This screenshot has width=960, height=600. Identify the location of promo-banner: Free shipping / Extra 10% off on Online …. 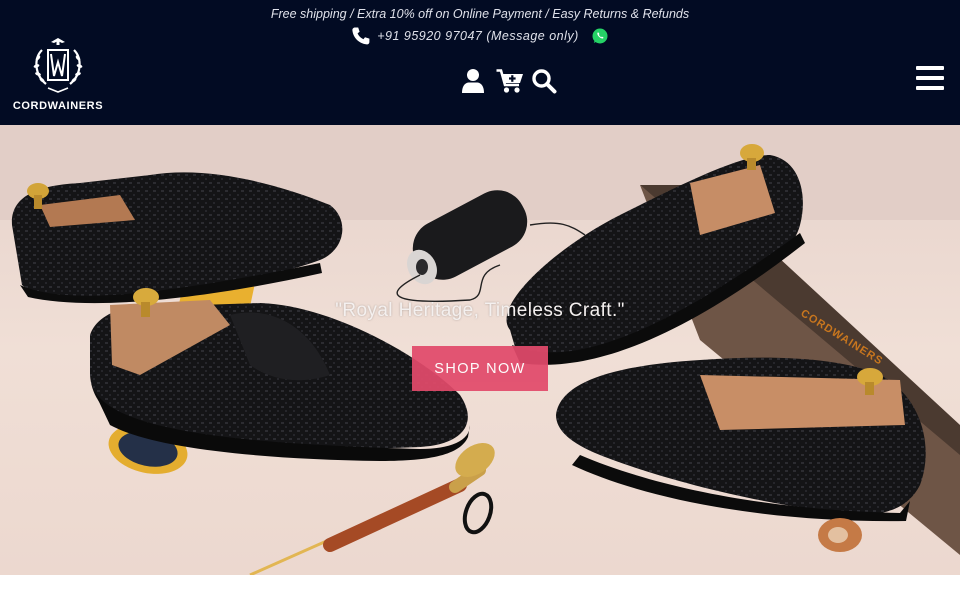
(480, 14).